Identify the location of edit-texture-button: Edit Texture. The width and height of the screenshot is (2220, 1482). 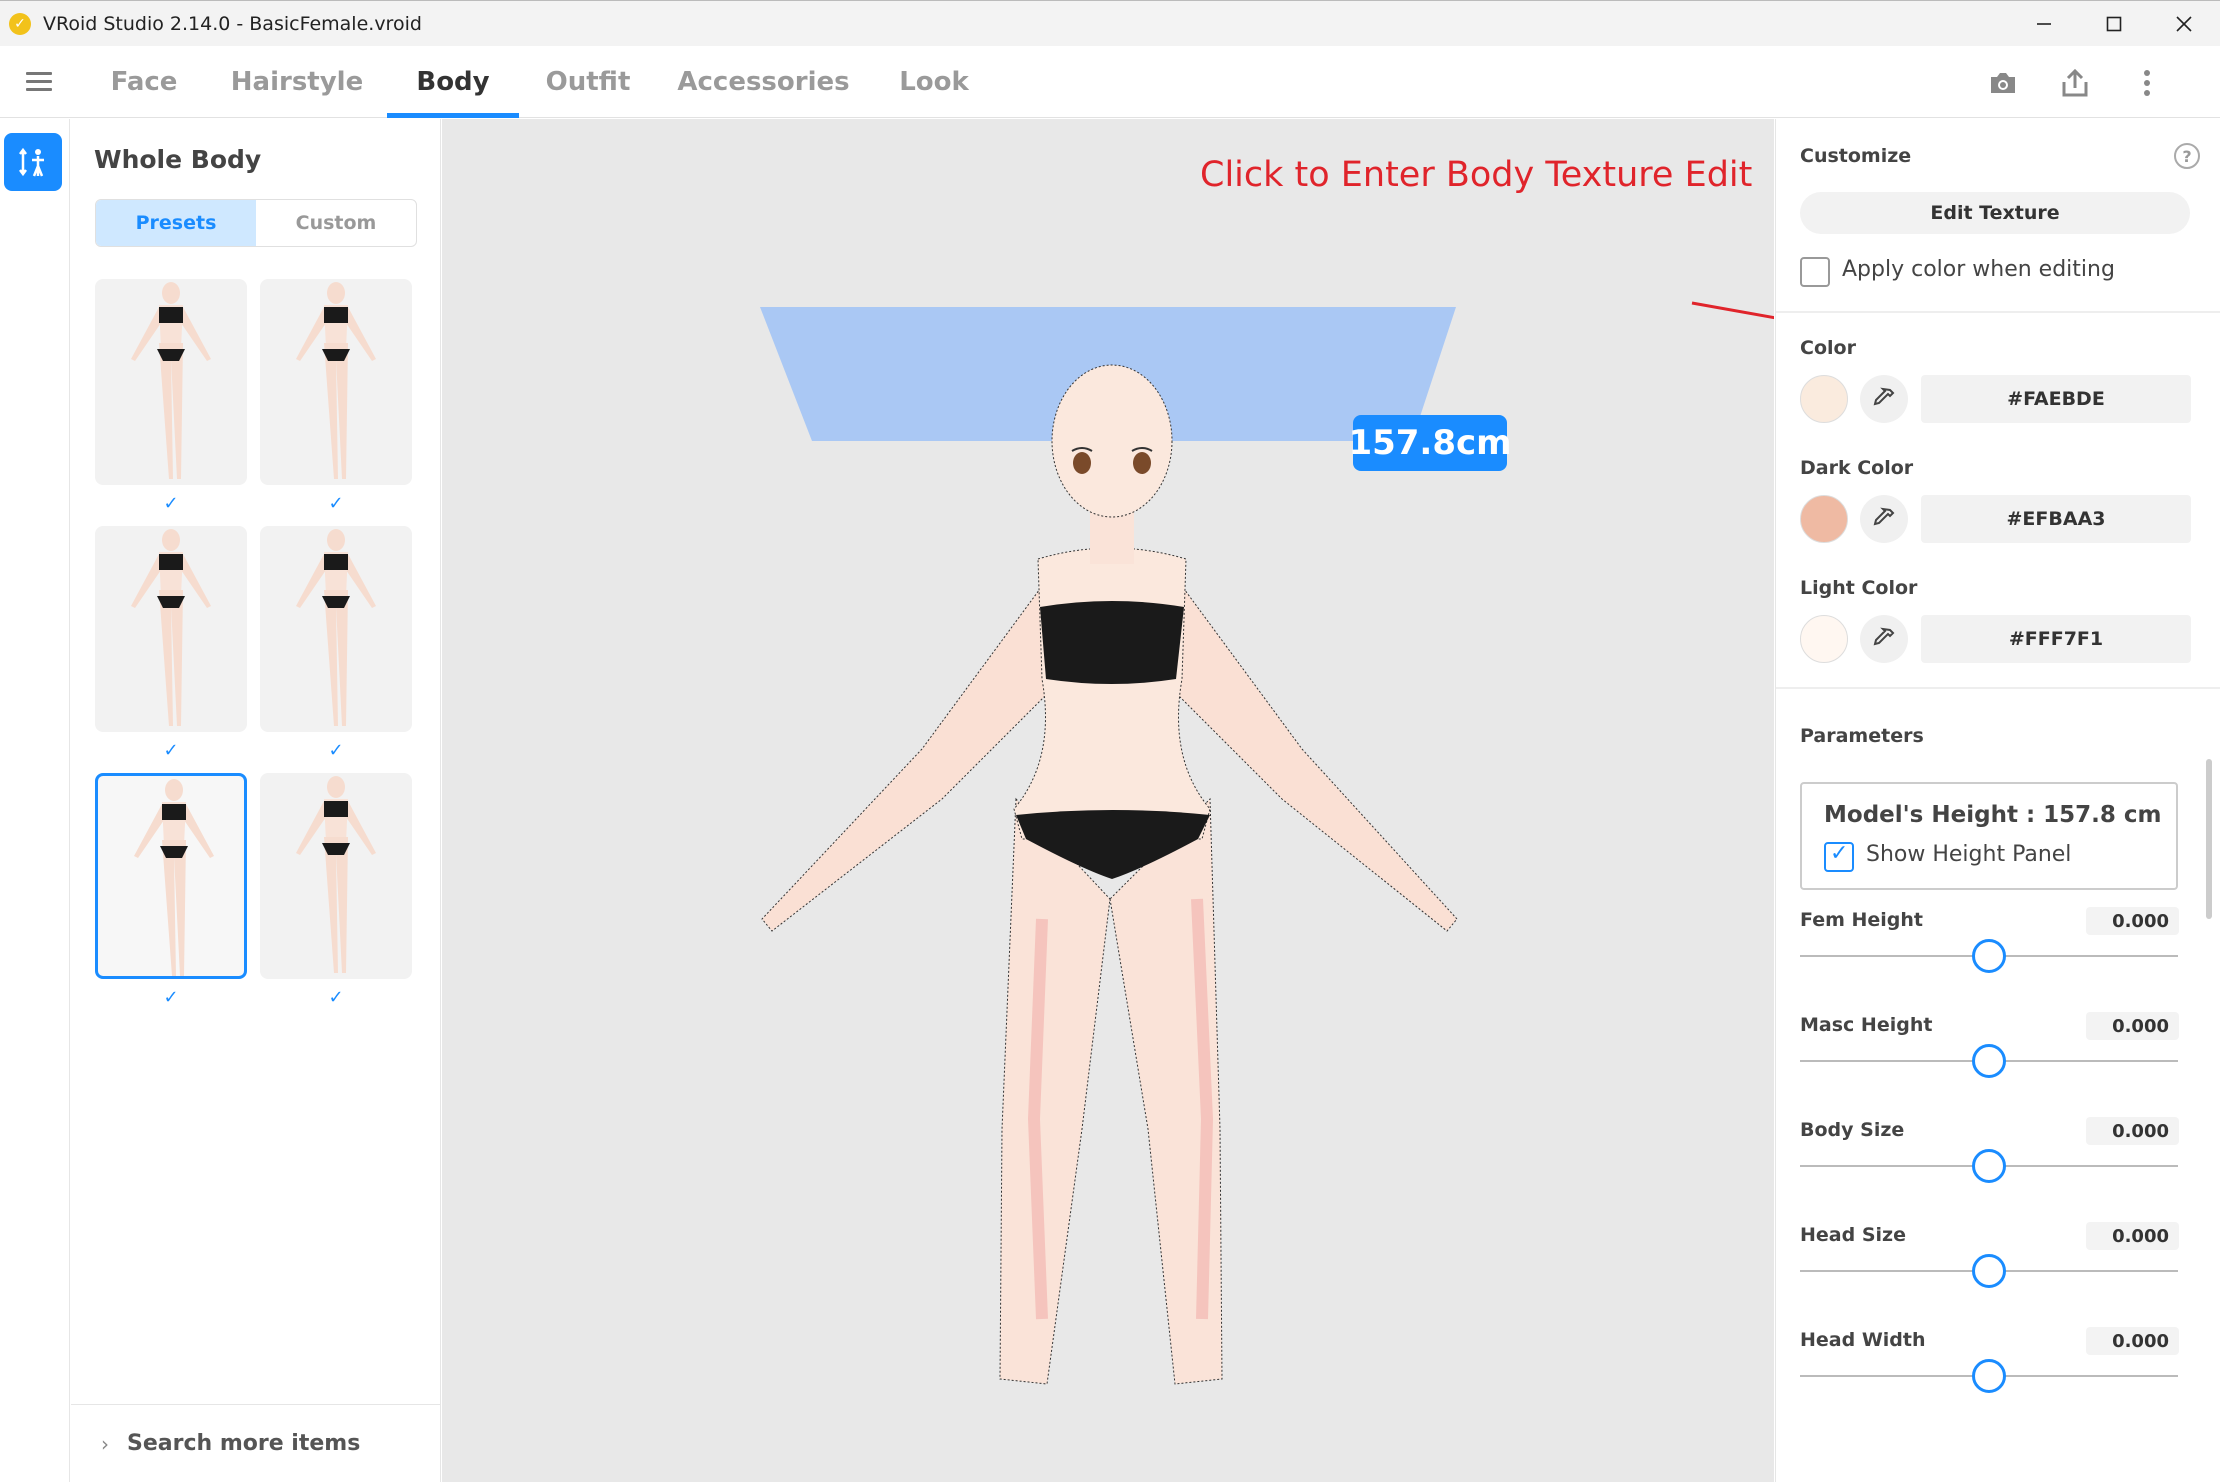
(1995, 213).